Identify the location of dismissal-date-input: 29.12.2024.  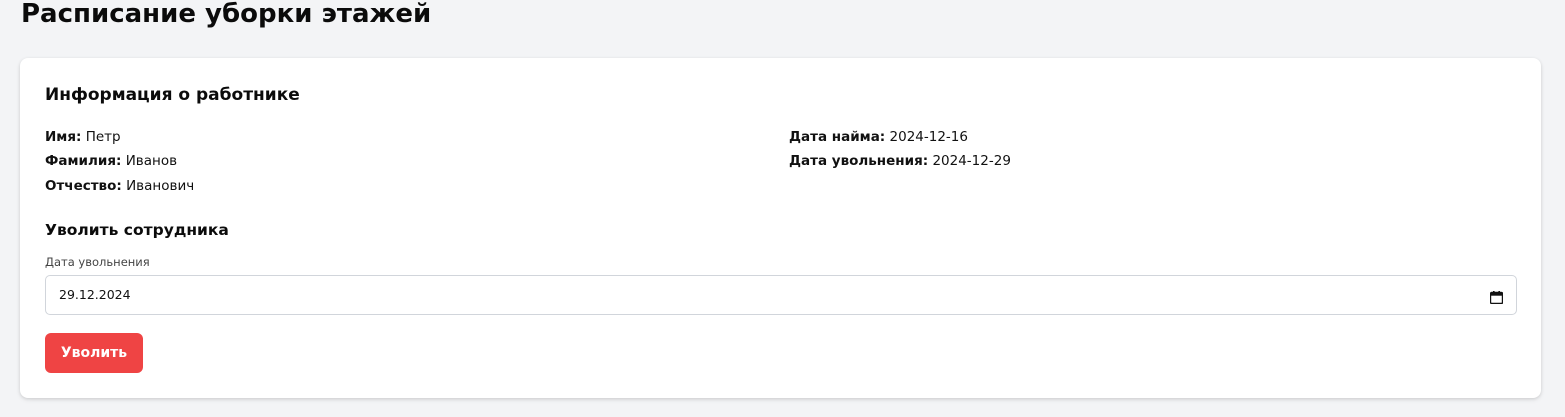
(781, 295).